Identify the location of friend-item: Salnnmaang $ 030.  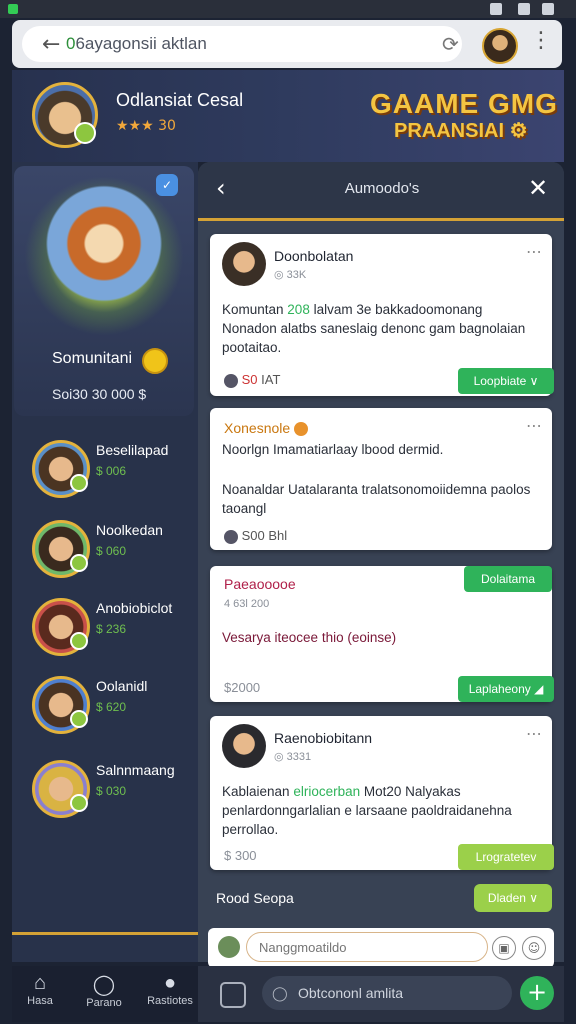
(104, 787).